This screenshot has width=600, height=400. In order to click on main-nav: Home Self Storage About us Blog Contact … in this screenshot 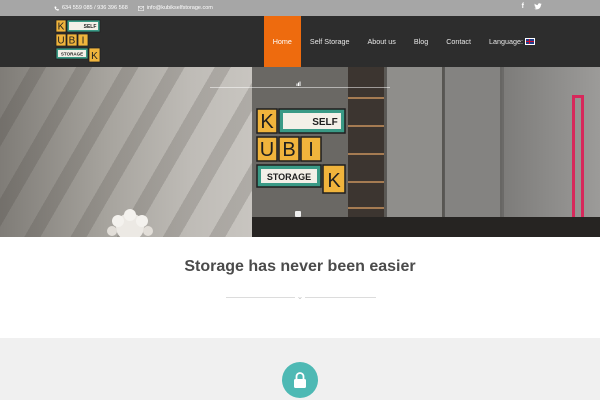, I will do `click(403, 41)`.